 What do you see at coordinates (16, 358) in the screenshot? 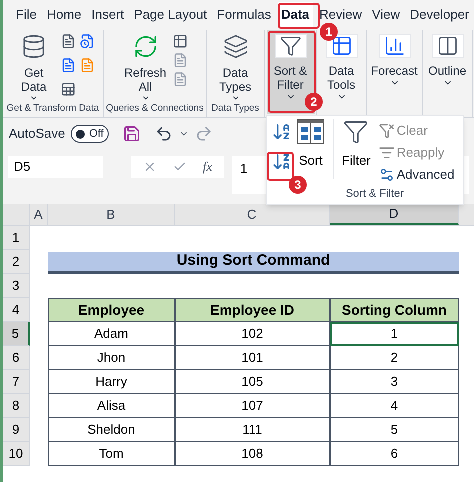
I see `row-header: 6` at bounding box center [16, 358].